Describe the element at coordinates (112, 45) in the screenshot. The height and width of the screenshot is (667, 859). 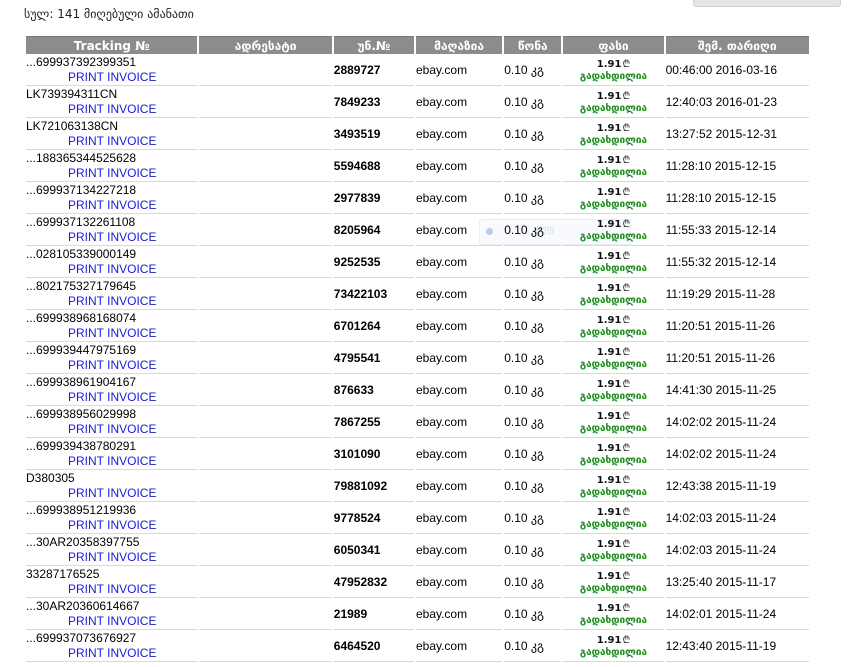
I see `col-header-tracking: Tracking №` at that location.